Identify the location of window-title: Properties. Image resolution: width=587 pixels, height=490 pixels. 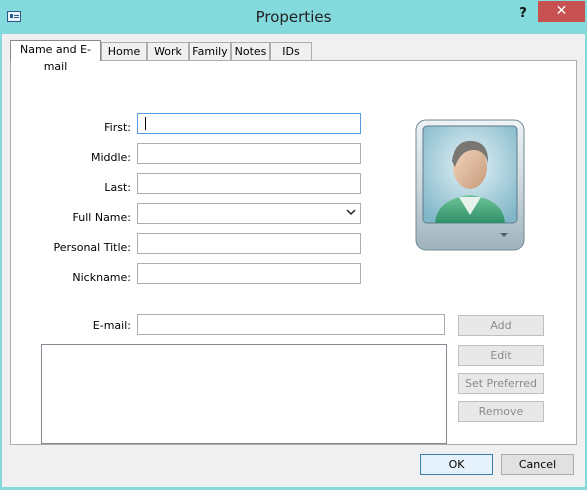
(293, 17).